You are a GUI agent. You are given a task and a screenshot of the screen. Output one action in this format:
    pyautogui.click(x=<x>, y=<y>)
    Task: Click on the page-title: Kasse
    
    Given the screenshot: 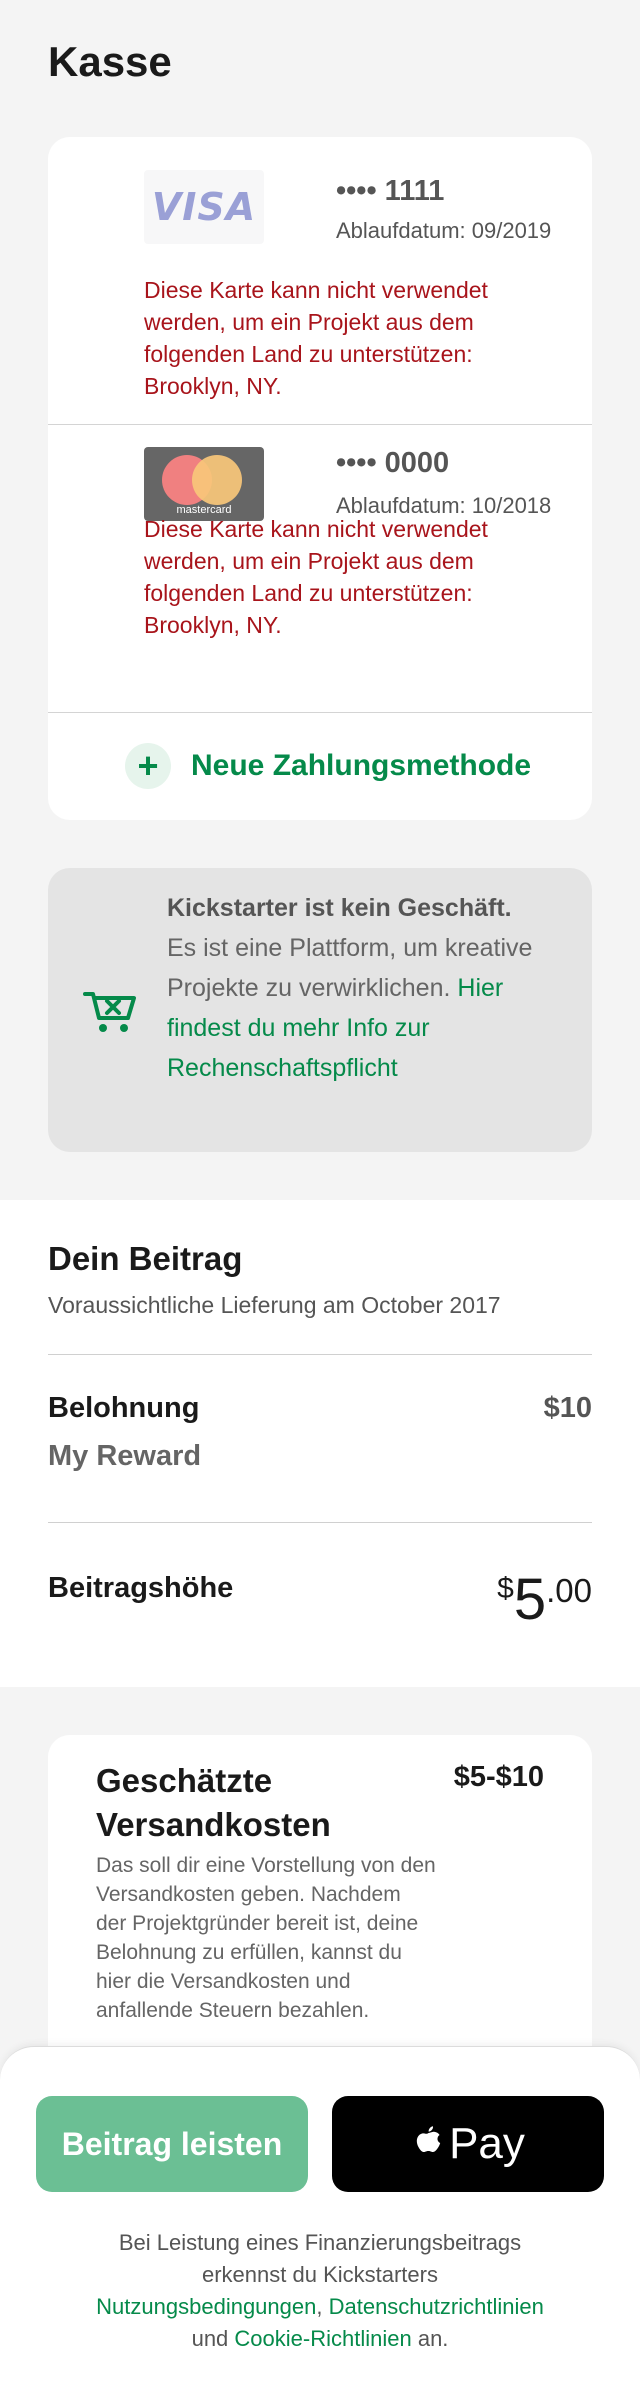 What is the action you would take?
    pyautogui.click(x=110, y=61)
    